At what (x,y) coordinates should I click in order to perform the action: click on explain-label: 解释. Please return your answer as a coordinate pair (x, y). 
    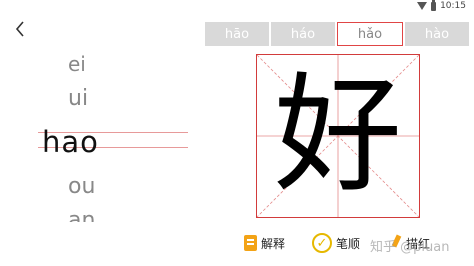
    Looking at the image, I should click on (273, 243).